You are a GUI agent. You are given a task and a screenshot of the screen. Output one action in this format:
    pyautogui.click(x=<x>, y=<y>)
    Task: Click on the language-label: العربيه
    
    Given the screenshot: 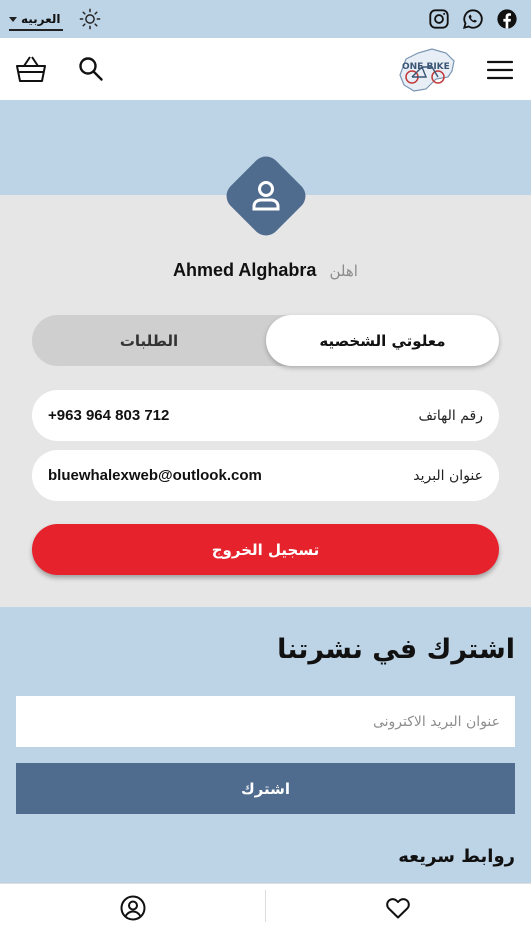 What is the action you would take?
    pyautogui.click(x=41, y=19)
    